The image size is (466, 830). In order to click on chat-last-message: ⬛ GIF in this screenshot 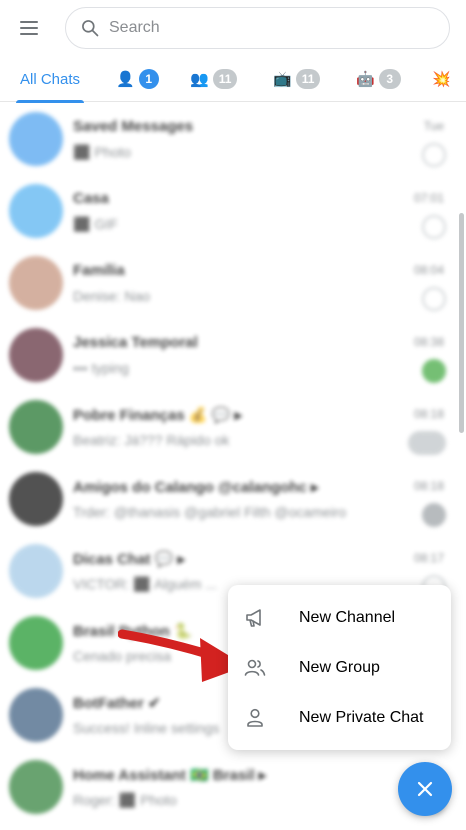, I will do `click(95, 224)`.